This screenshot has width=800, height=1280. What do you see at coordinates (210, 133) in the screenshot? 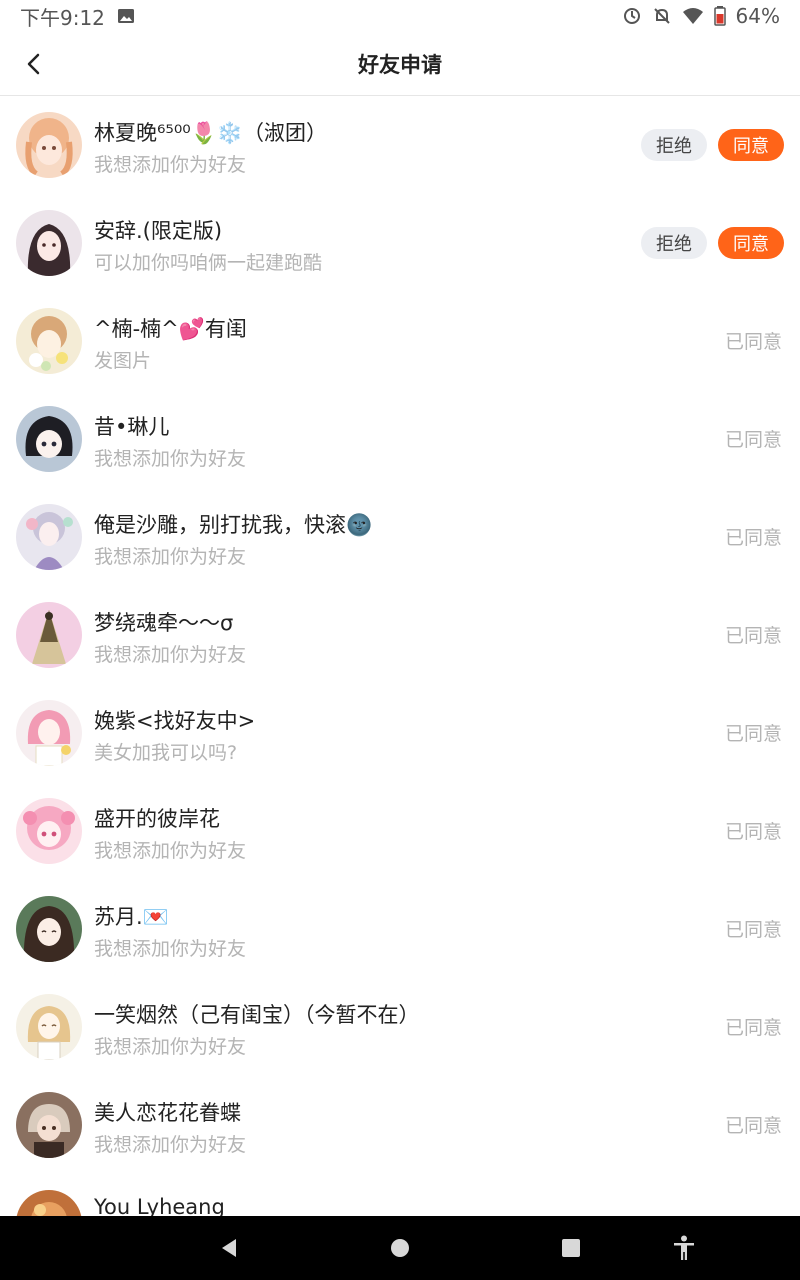
I see `requester-name: 林夏晚⁶⁵⁰⁰🌷❄️（淑团）` at bounding box center [210, 133].